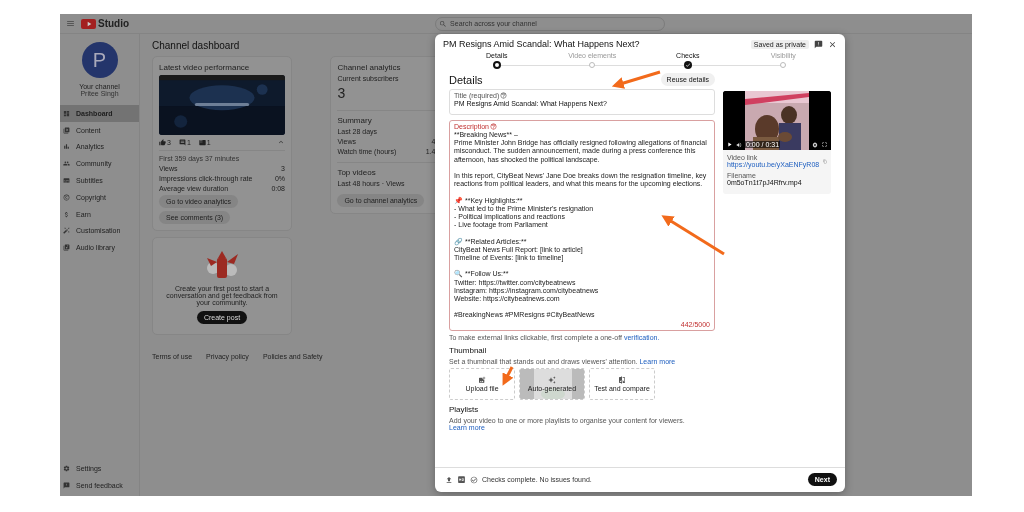 The width and height of the screenshot is (1024, 512). Describe the element at coordinates (552, 379) in the screenshot. I see `sparkle-icon` at that location.